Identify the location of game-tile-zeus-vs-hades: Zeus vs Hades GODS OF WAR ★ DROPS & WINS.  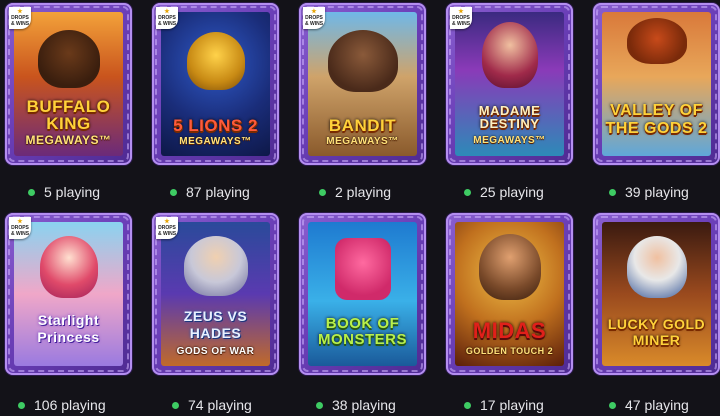
(215, 294).